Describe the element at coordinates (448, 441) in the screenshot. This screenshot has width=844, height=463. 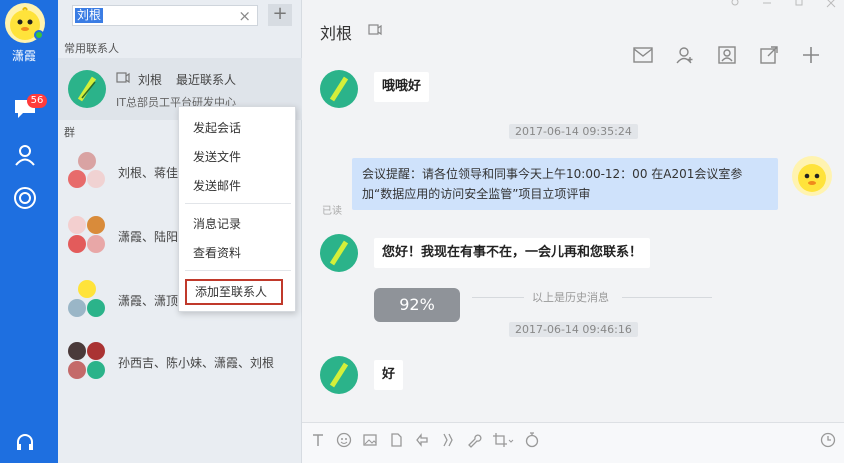
I see `vibrate-icon` at that location.